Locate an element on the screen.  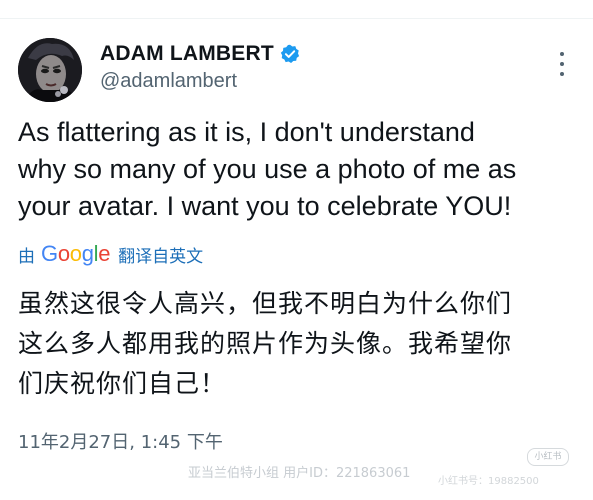
translation-attribution: 由 Google 翻译自英文 is located at coordinates (110, 254).